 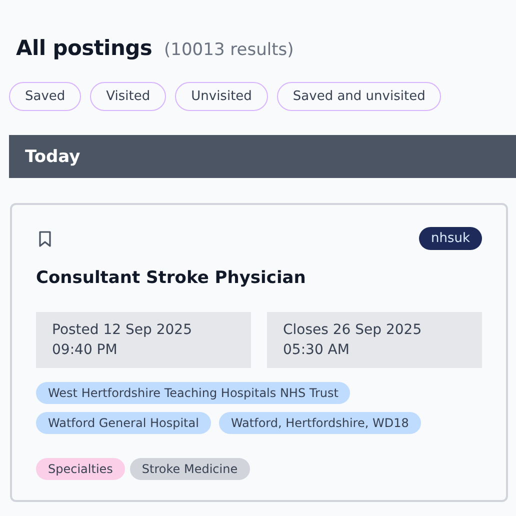 What do you see at coordinates (143, 340) in the screenshot?
I see `posted-date: Posted 12 Sep 2025 09:40 PM` at bounding box center [143, 340].